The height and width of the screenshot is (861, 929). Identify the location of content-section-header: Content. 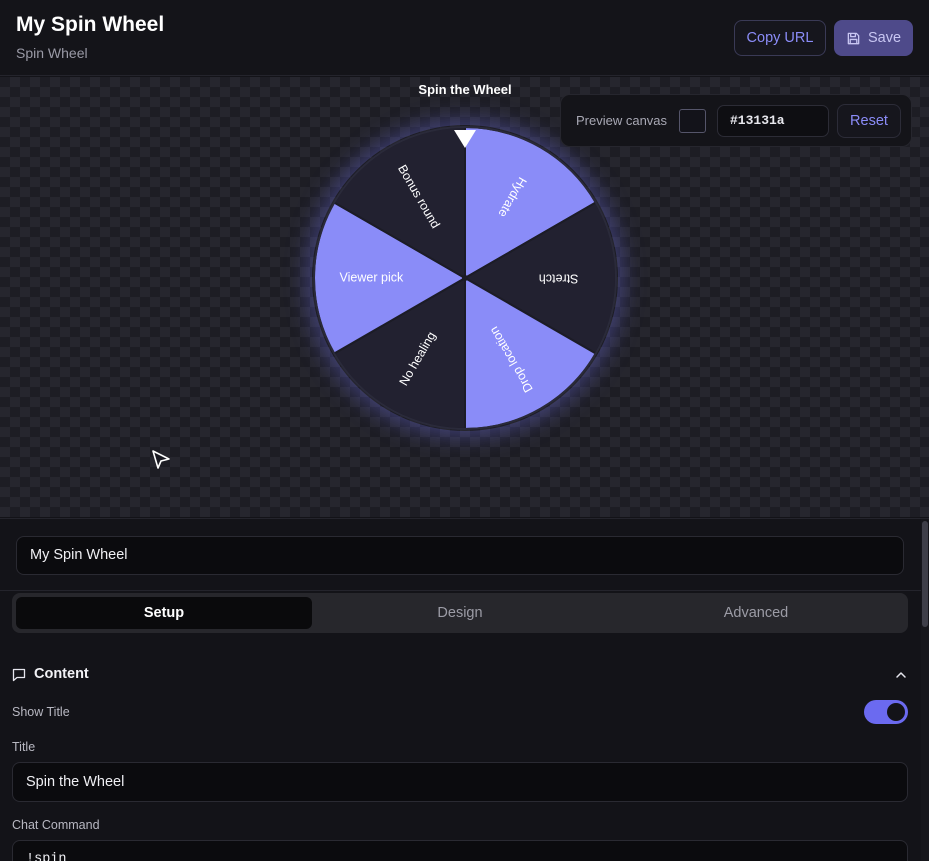
(460, 675).